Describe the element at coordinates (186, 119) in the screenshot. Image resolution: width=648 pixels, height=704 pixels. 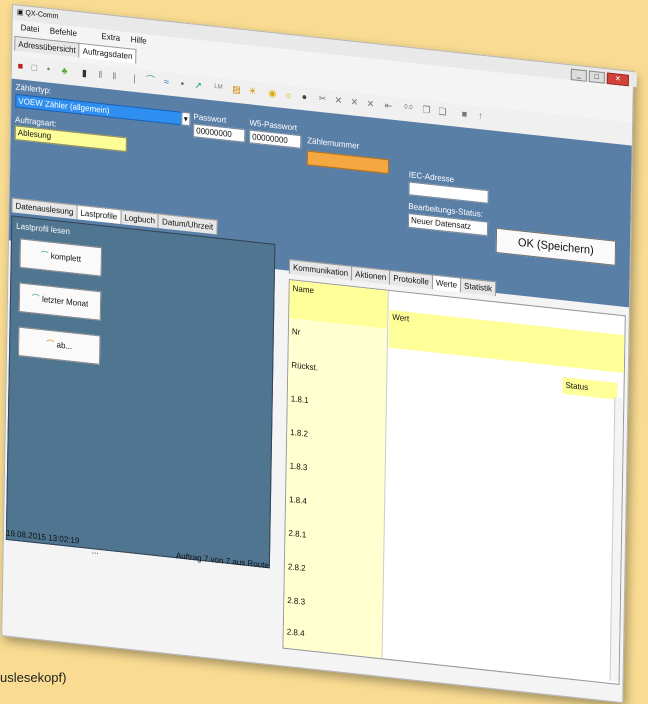
I see `chevron-down-icon: ▾` at that location.